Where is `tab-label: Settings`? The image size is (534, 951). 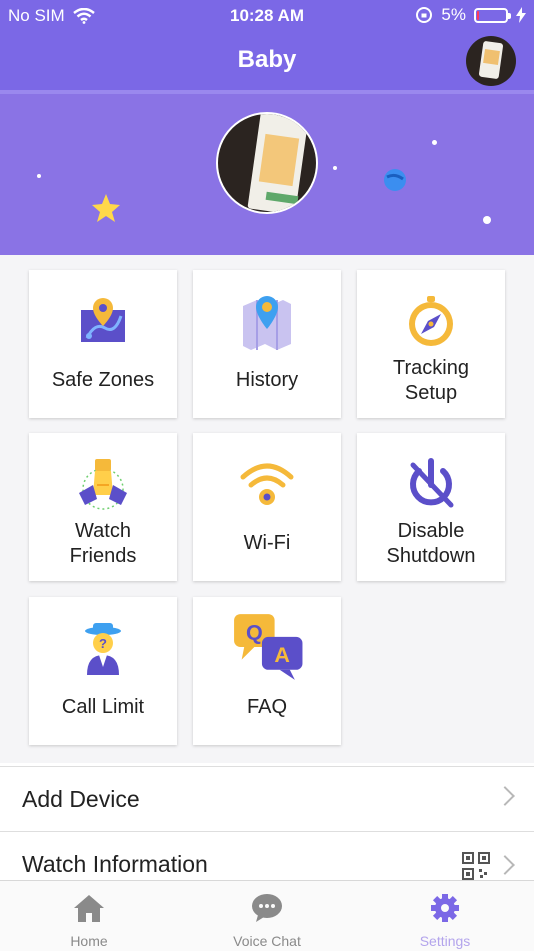 tab-label: Settings is located at coordinates (445, 941).